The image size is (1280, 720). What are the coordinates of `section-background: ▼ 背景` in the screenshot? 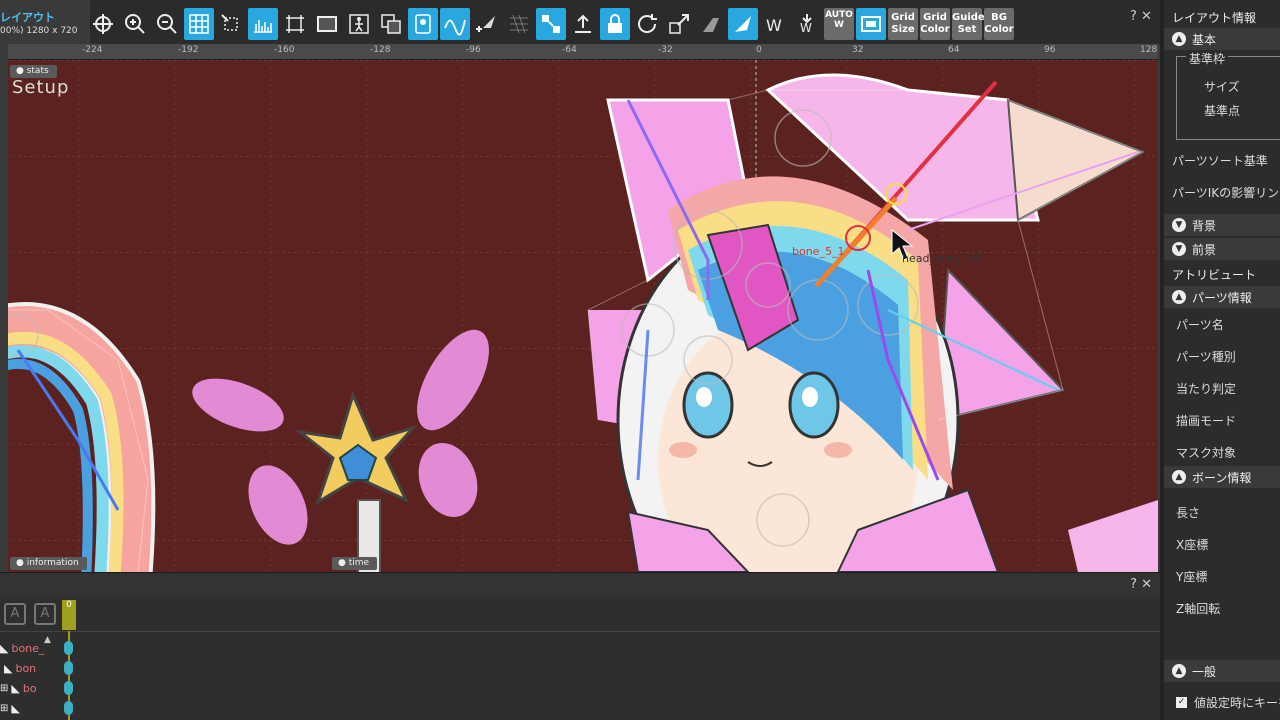 It's located at (1222, 225).